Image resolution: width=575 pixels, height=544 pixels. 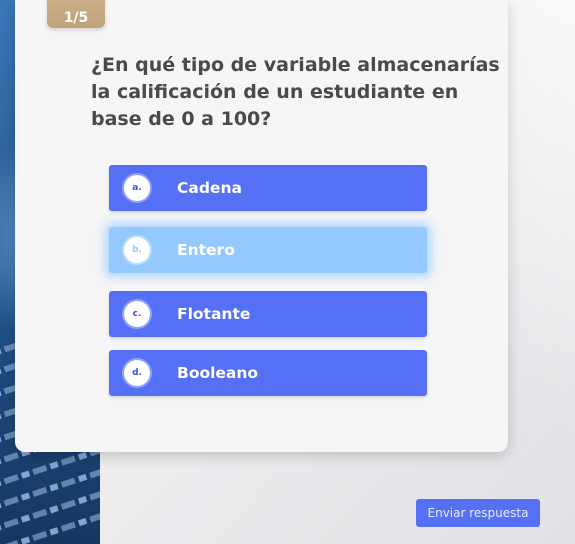 I want to click on question-counter-badge: 1/5, so click(x=76, y=14).